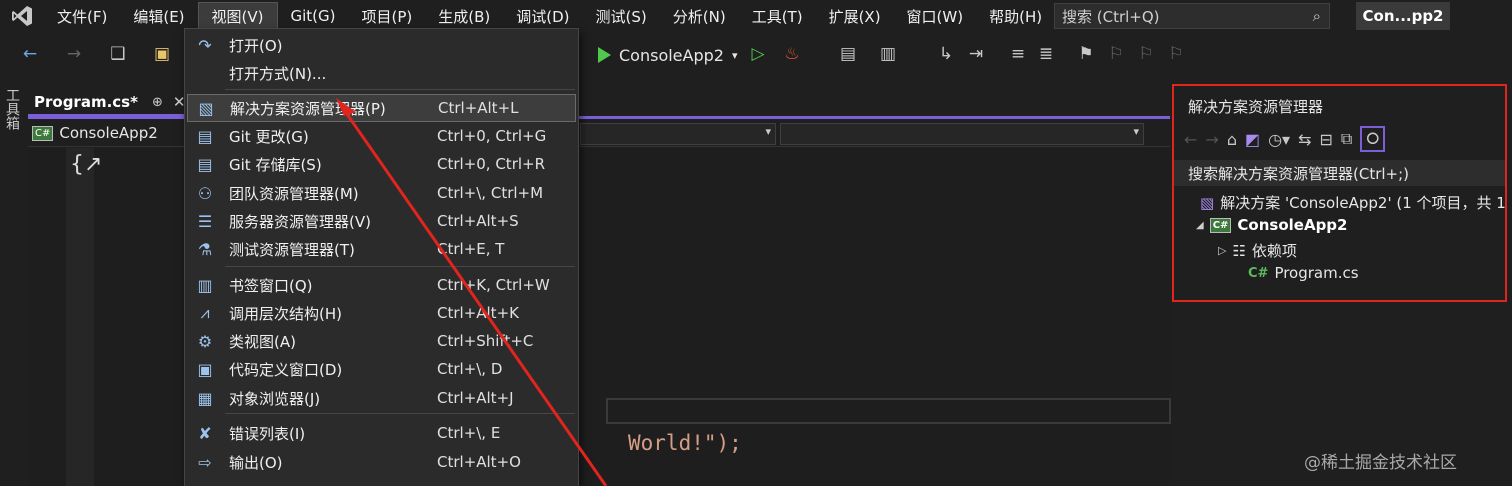  What do you see at coordinates (667, 55) in the screenshot?
I see `start-debug-button: ConsoleApp2 ▾` at bounding box center [667, 55].